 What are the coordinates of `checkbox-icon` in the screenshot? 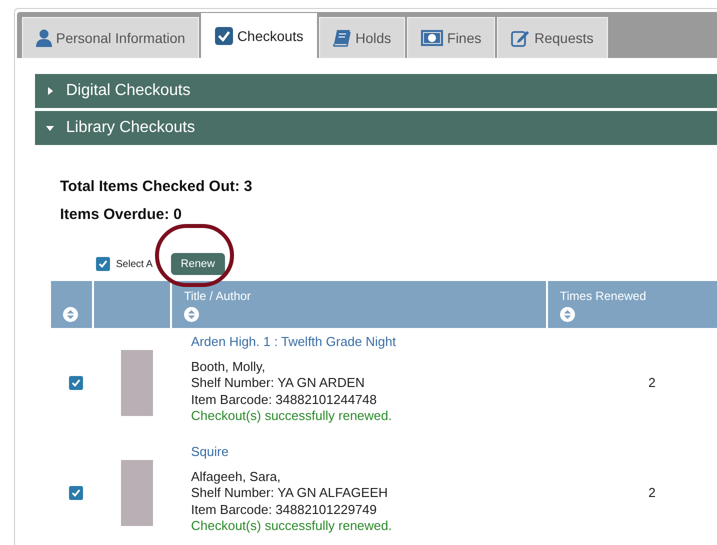 It's located at (224, 36).